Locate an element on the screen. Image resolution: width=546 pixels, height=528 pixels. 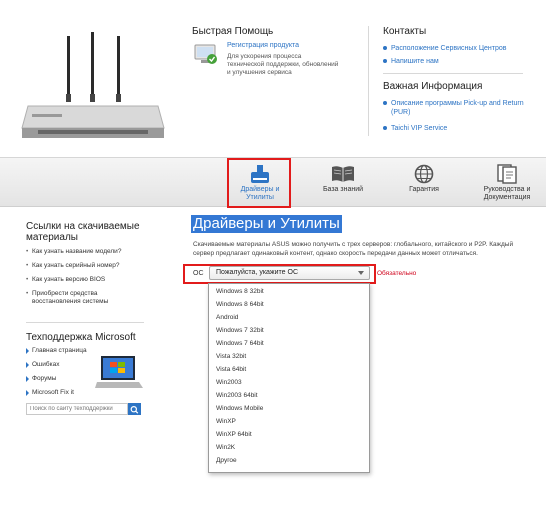
router-product-image is located at coordinates (93, 85).